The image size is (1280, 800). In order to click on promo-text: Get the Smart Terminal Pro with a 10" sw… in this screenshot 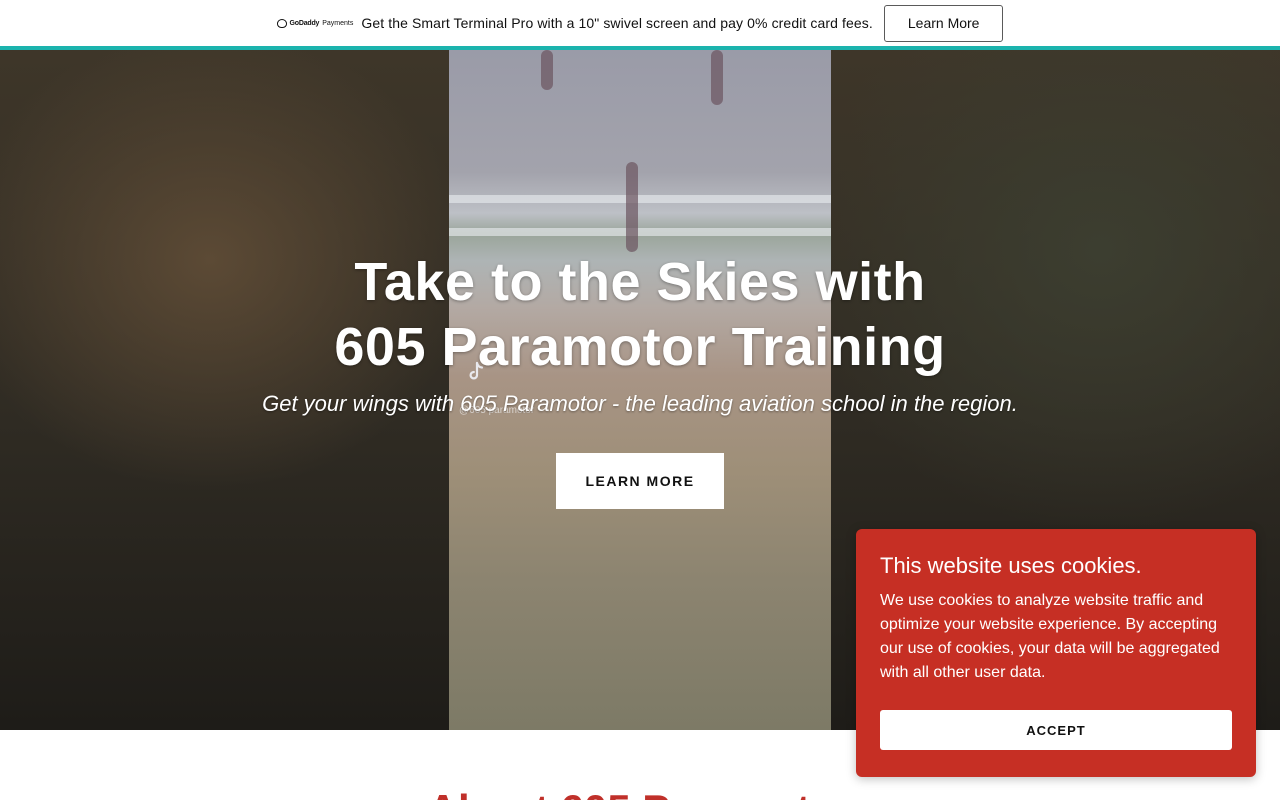, I will do `click(617, 23)`.